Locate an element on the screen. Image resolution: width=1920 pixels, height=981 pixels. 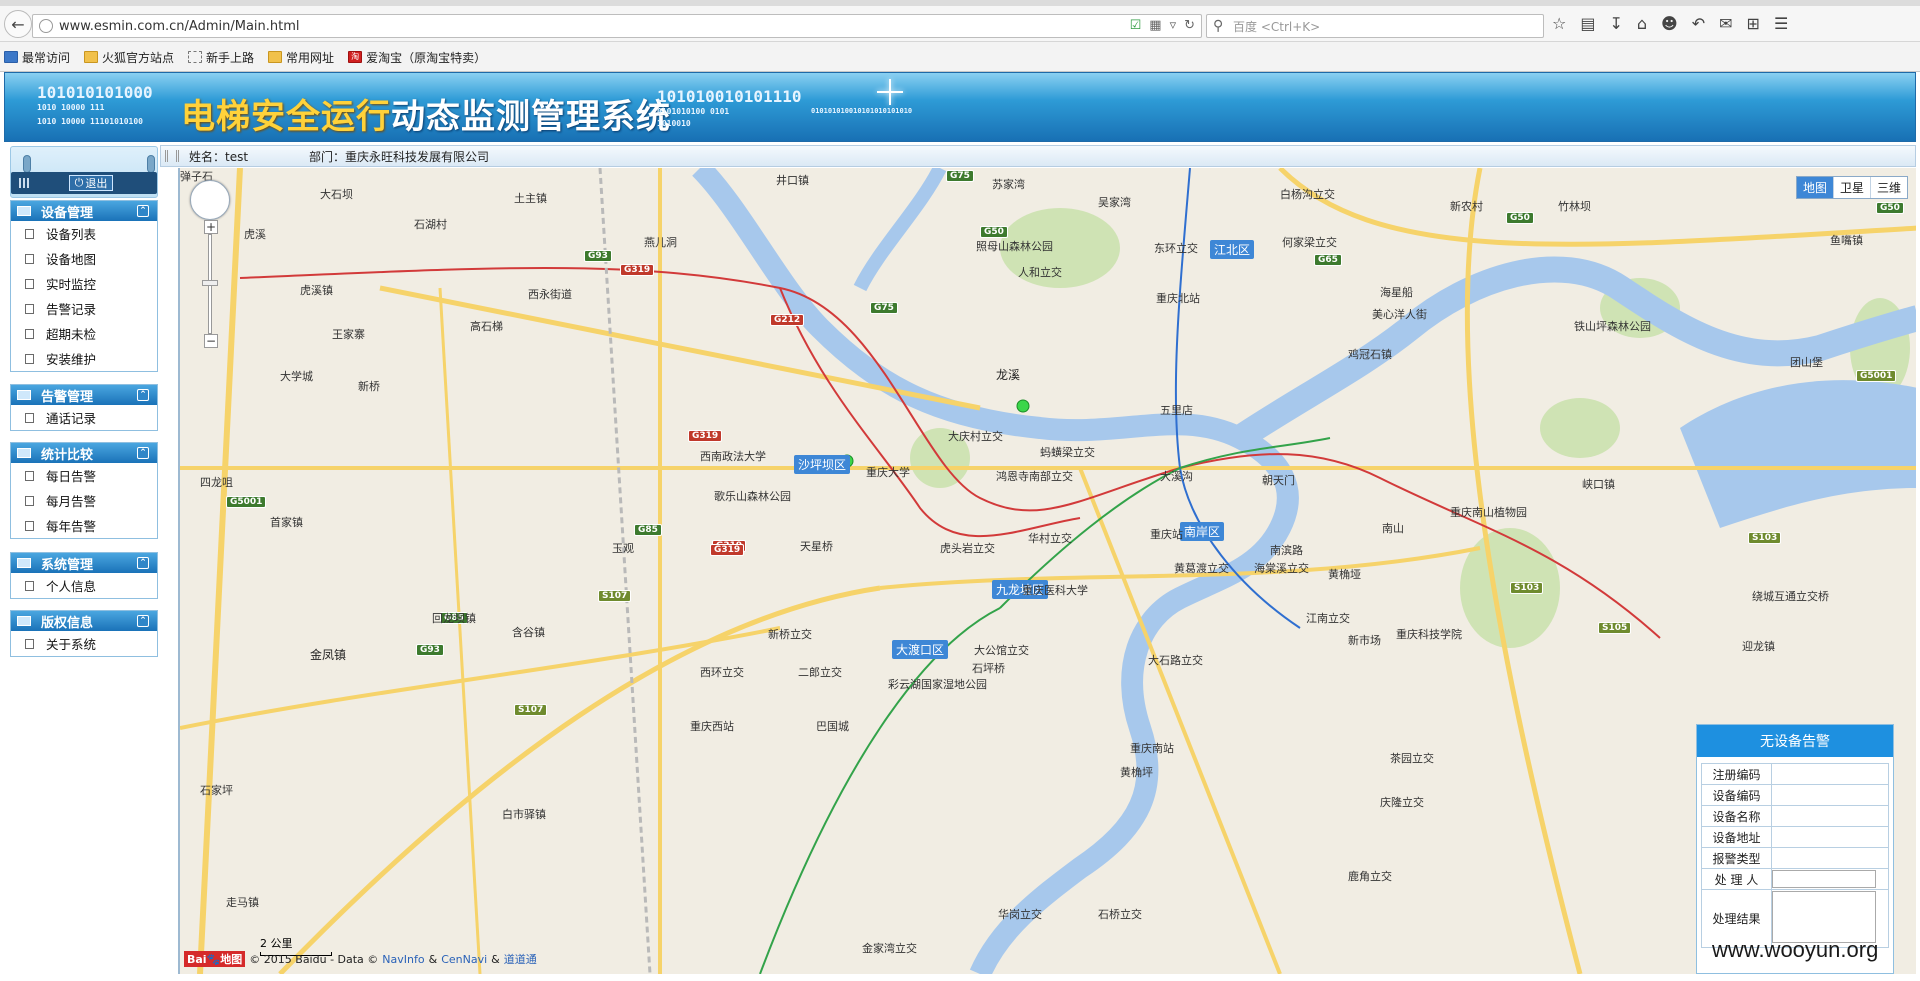
map-label: 何家梁立交 is located at coordinates (1309, 242).